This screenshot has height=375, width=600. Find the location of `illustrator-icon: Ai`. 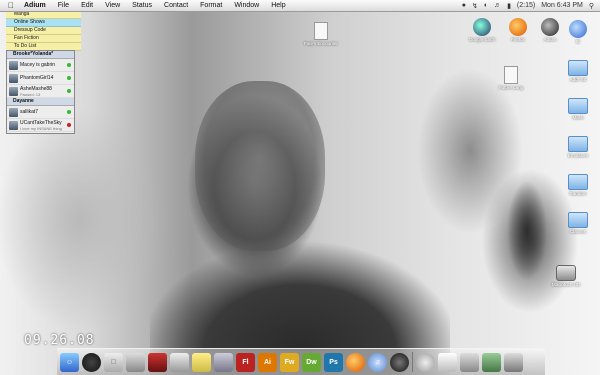

illustrator-icon: Ai is located at coordinates (267, 362).